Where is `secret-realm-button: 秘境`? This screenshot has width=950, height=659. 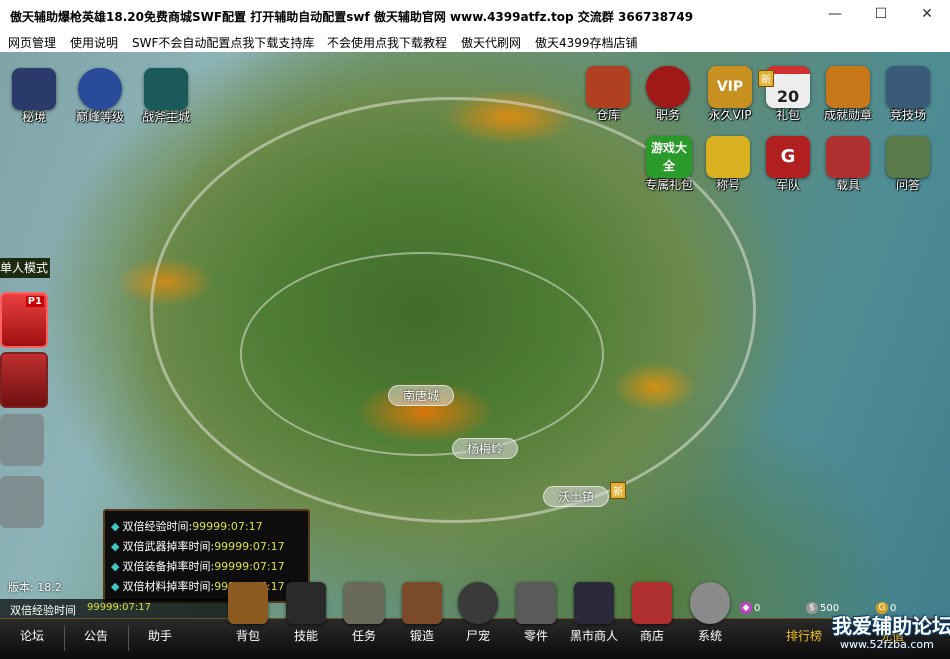
secret-realm-button: 秘境 is located at coordinates (34, 96).